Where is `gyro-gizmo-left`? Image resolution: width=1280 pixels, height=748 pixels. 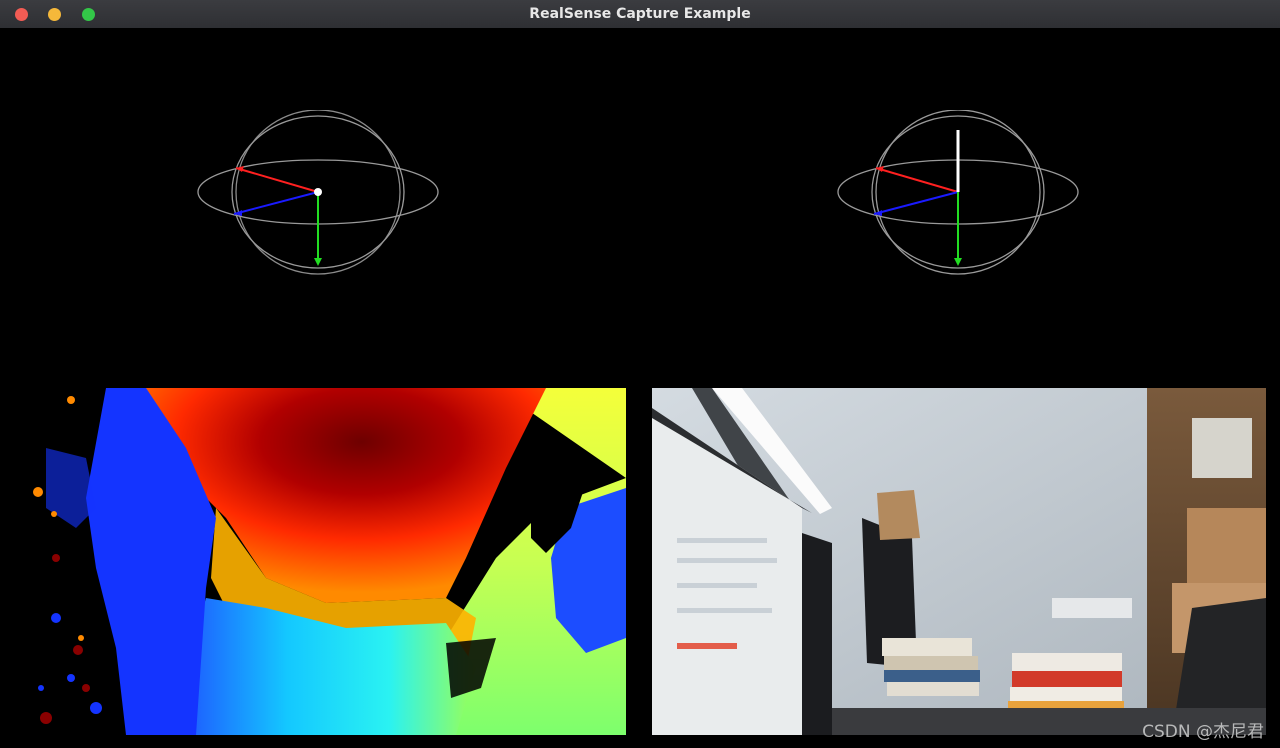 gyro-gizmo-left is located at coordinates (318, 192).